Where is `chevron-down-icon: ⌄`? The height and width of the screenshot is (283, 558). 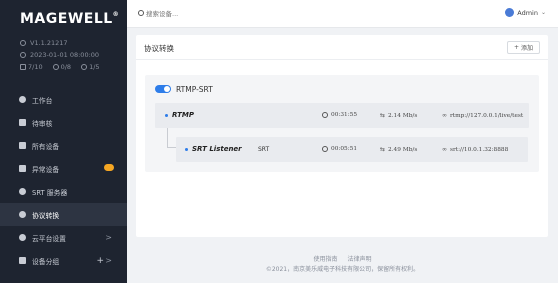 chevron-down-icon: ⌄ is located at coordinates (543, 12).